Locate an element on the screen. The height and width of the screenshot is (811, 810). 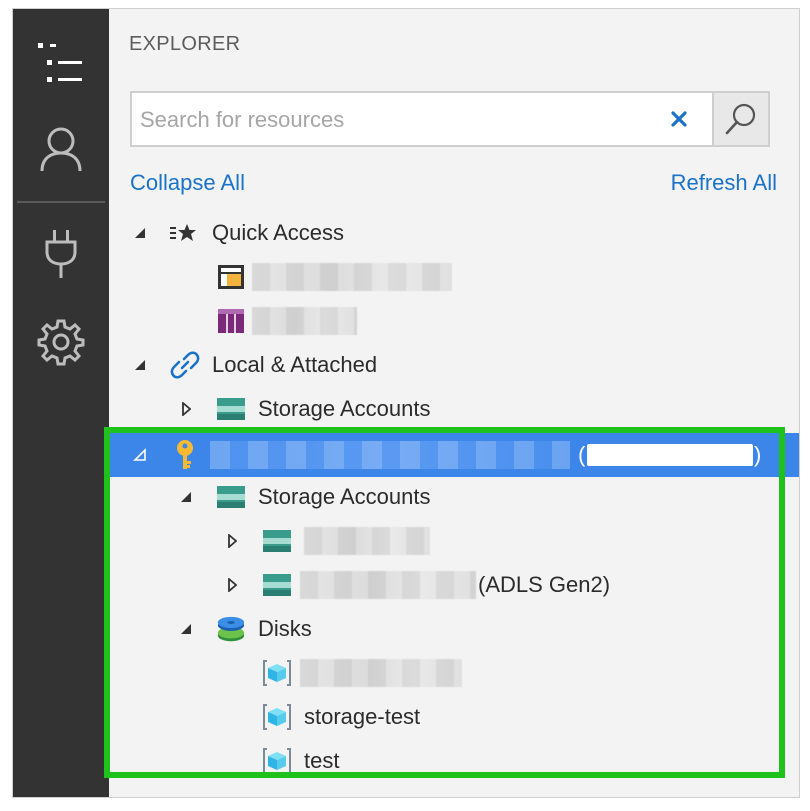
redacted-subscription-id is located at coordinates (670, 455).